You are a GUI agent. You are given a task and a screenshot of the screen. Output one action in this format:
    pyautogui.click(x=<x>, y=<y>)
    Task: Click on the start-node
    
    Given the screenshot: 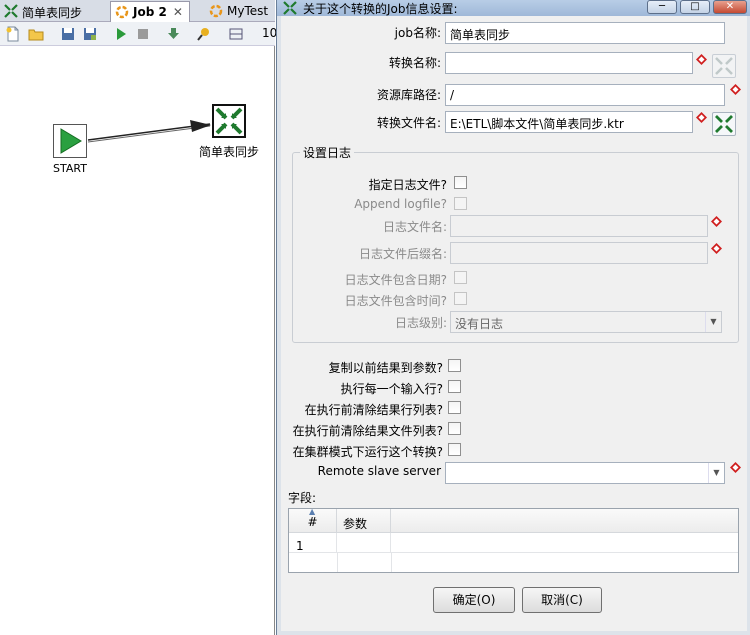 What is the action you would take?
    pyautogui.click(x=70, y=141)
    